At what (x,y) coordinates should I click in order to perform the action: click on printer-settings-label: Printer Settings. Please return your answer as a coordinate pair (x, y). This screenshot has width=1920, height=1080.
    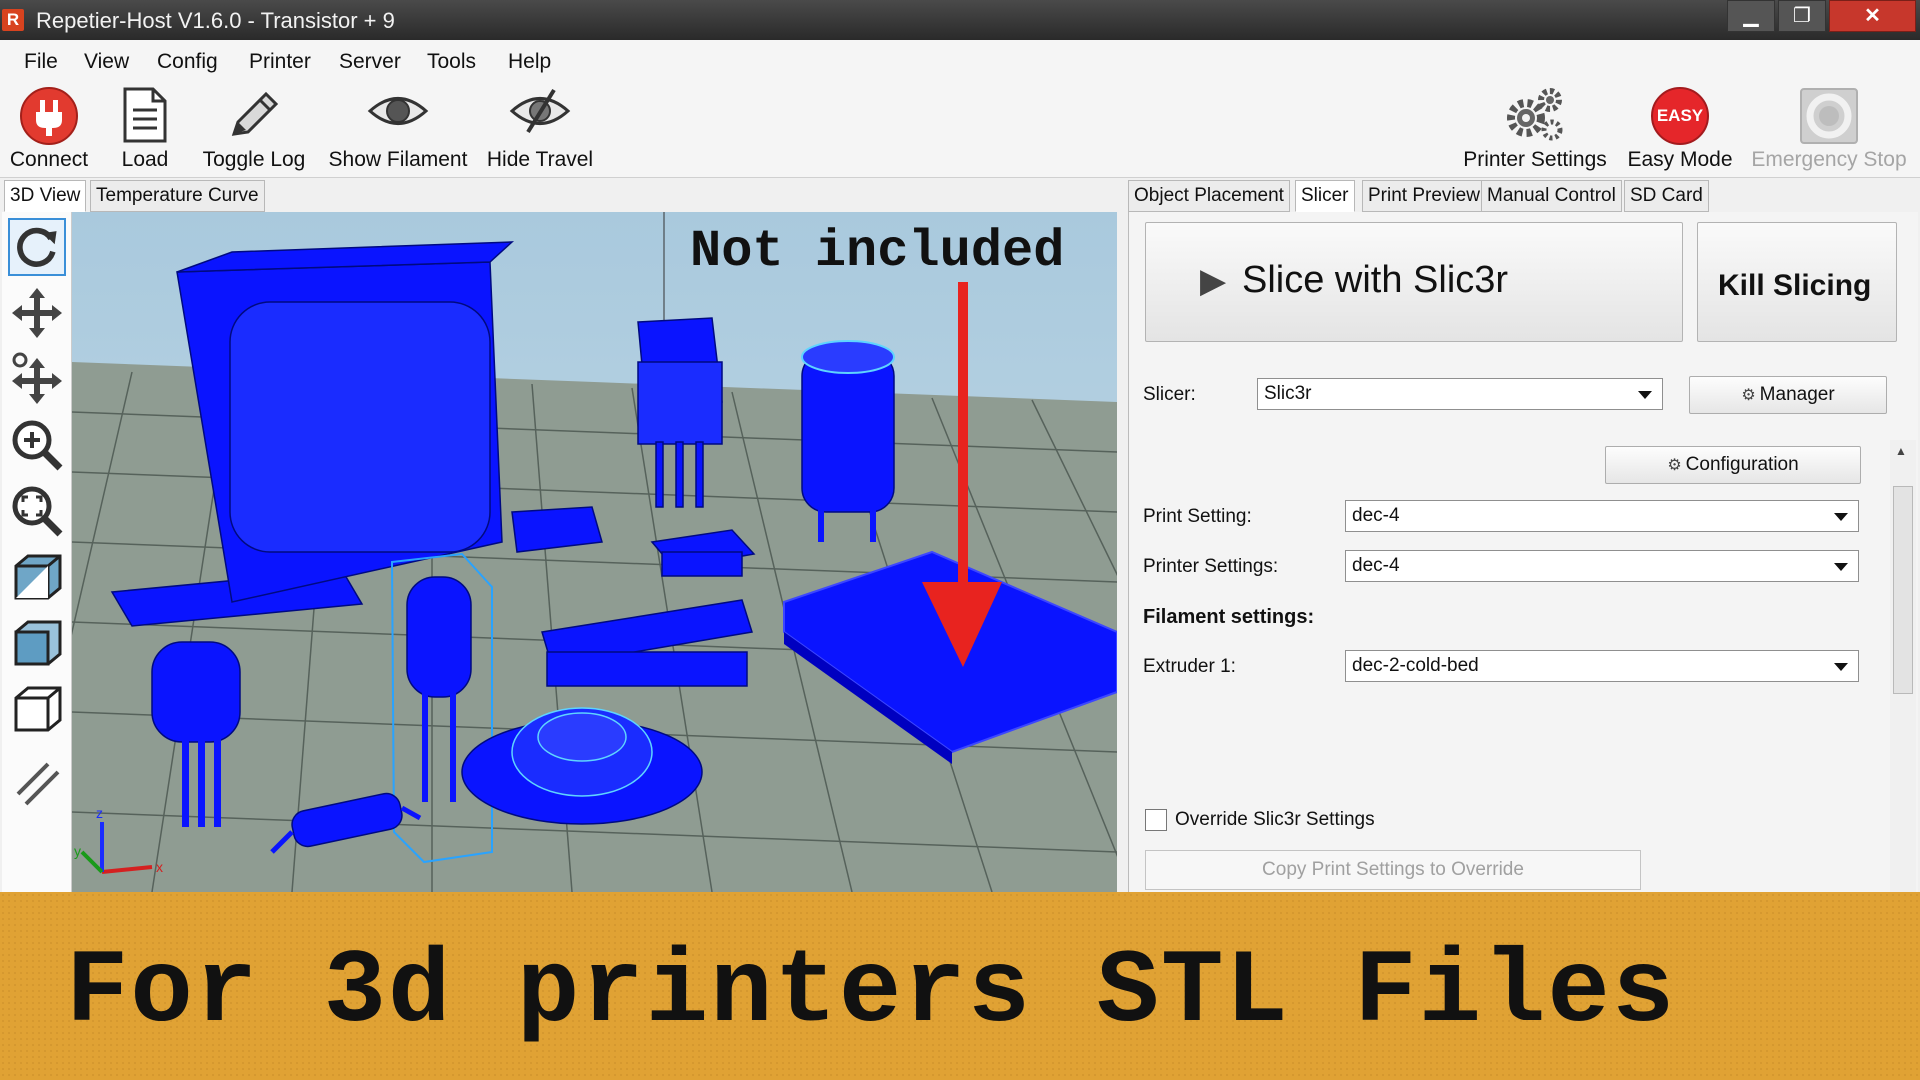
    Looking at the image, I should click on (1535, 159).